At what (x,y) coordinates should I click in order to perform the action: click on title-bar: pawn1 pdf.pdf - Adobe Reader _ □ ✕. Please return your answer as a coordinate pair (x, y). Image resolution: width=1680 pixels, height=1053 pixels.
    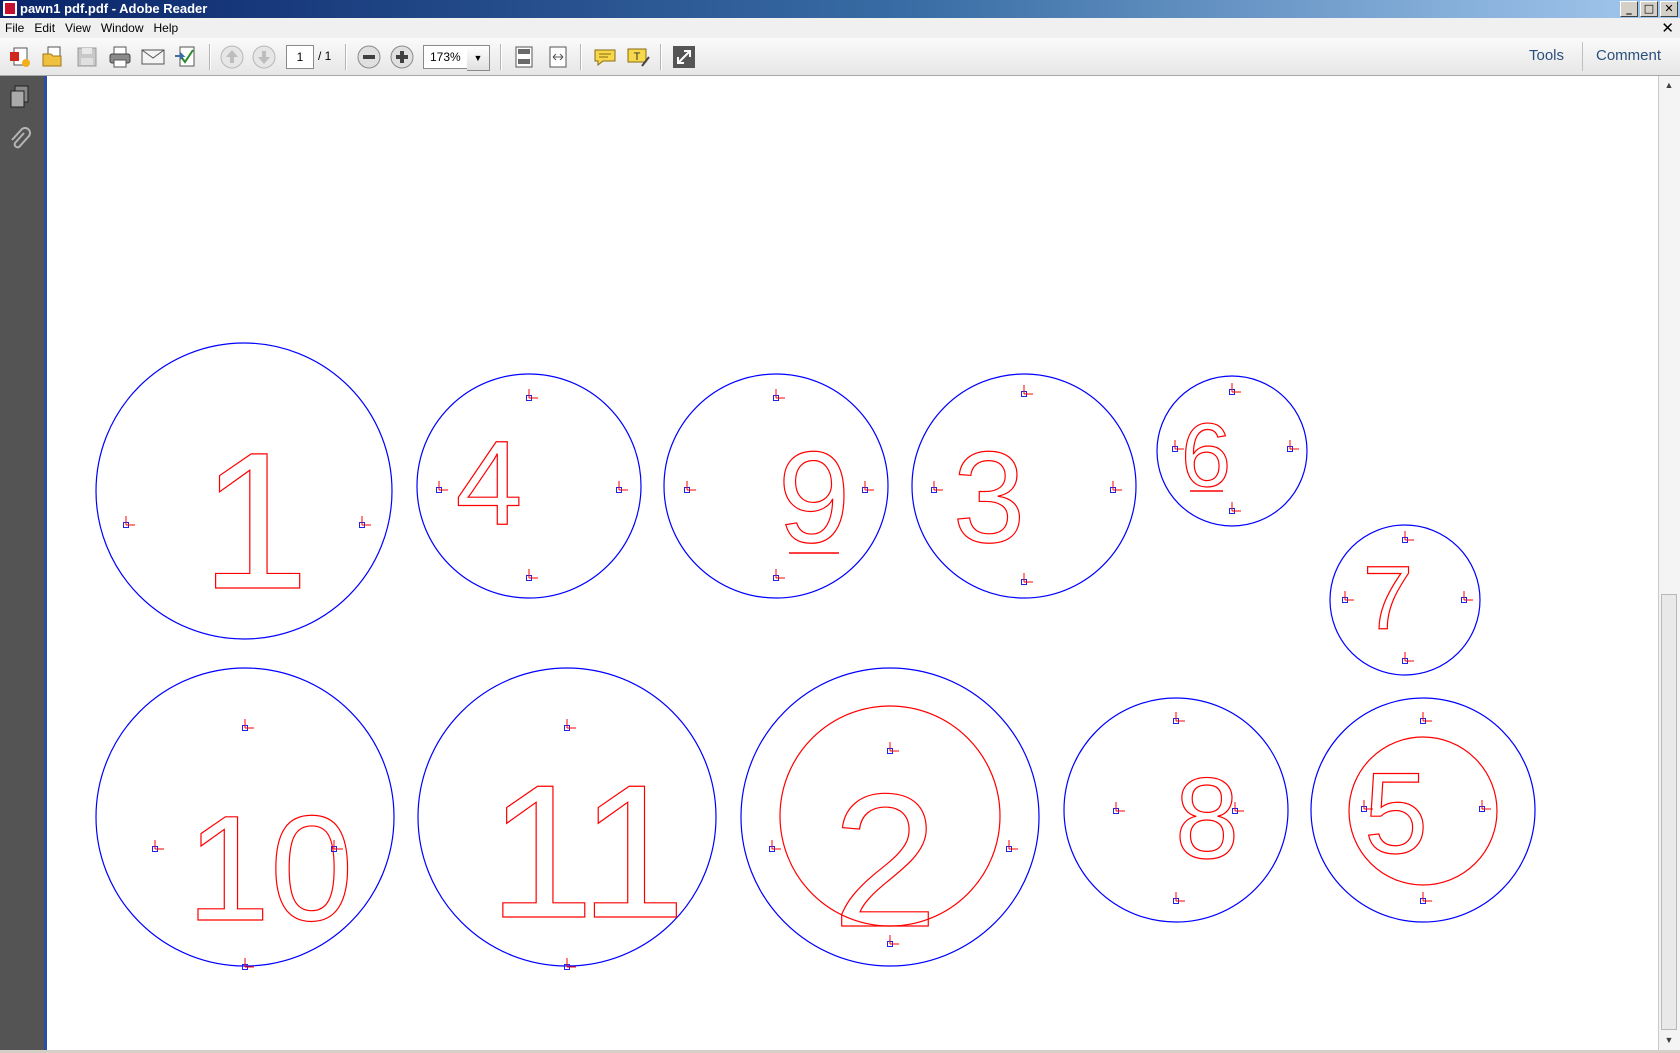
    Looking at the image, I should click on (840, 9).